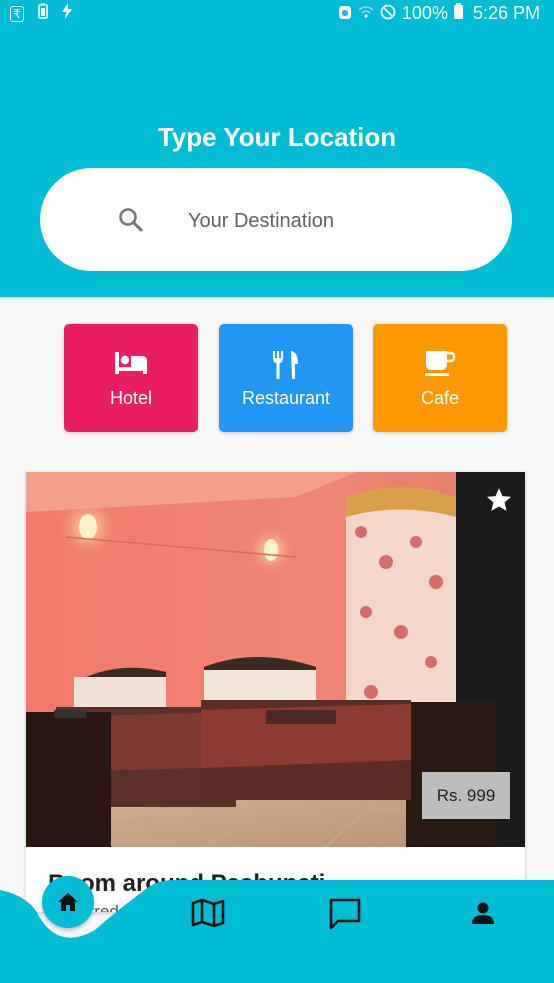 The image size is (554, 983). I want to click on chat-icon, so click(345, 914).